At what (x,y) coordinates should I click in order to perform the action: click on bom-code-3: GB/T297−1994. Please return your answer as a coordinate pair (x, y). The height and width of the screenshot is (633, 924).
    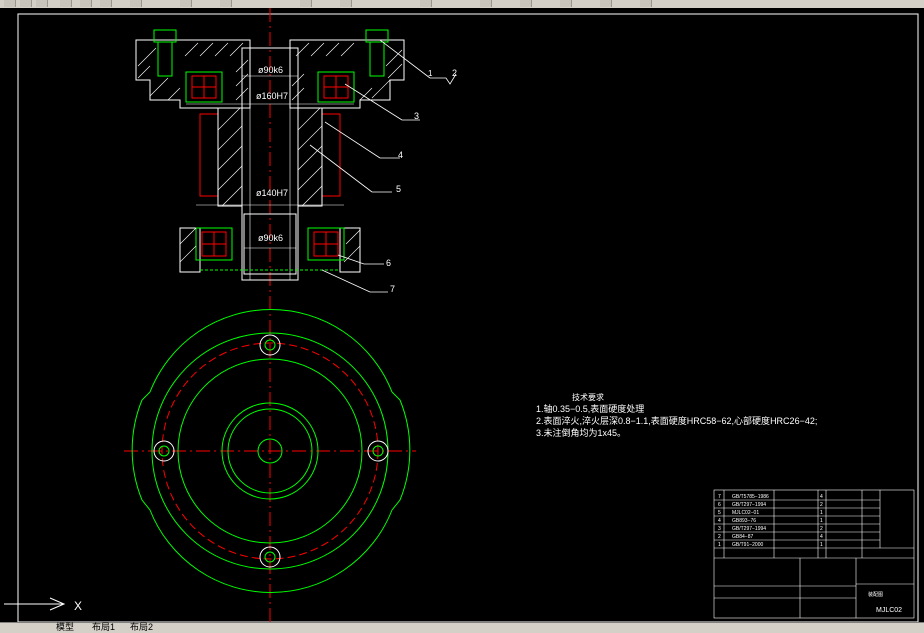
    Looking at the image, I should click on (749, 529).